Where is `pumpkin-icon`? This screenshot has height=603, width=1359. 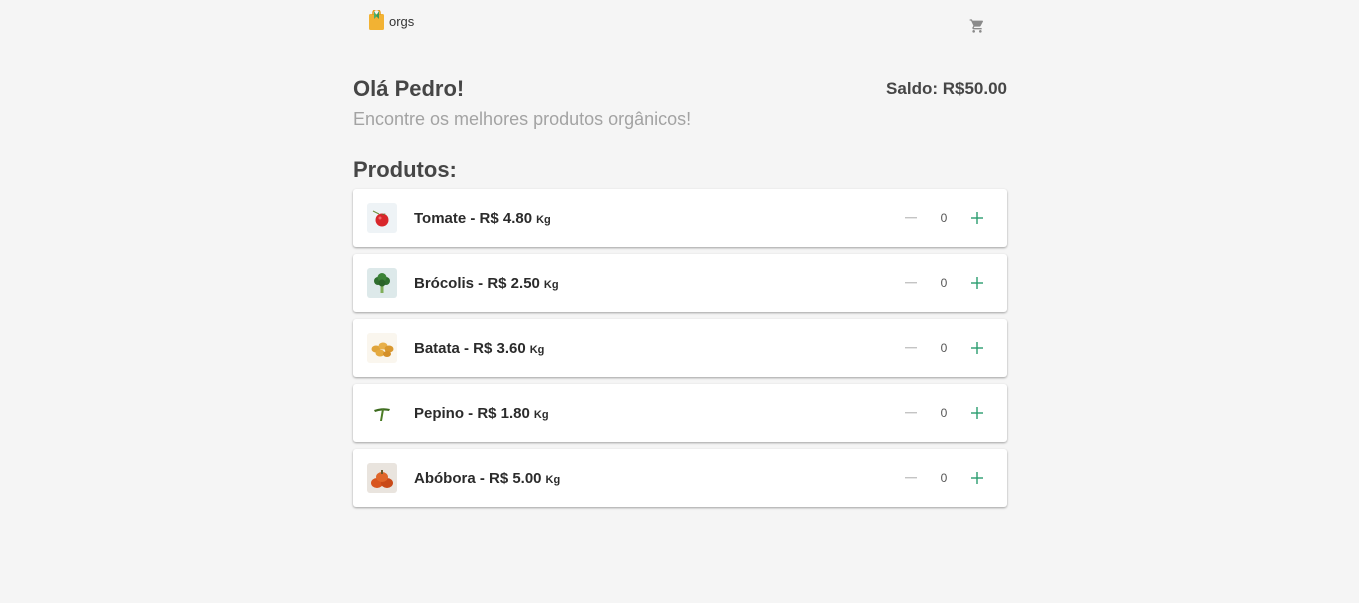
pumpkin-icon is located at coordinates (382, 478).